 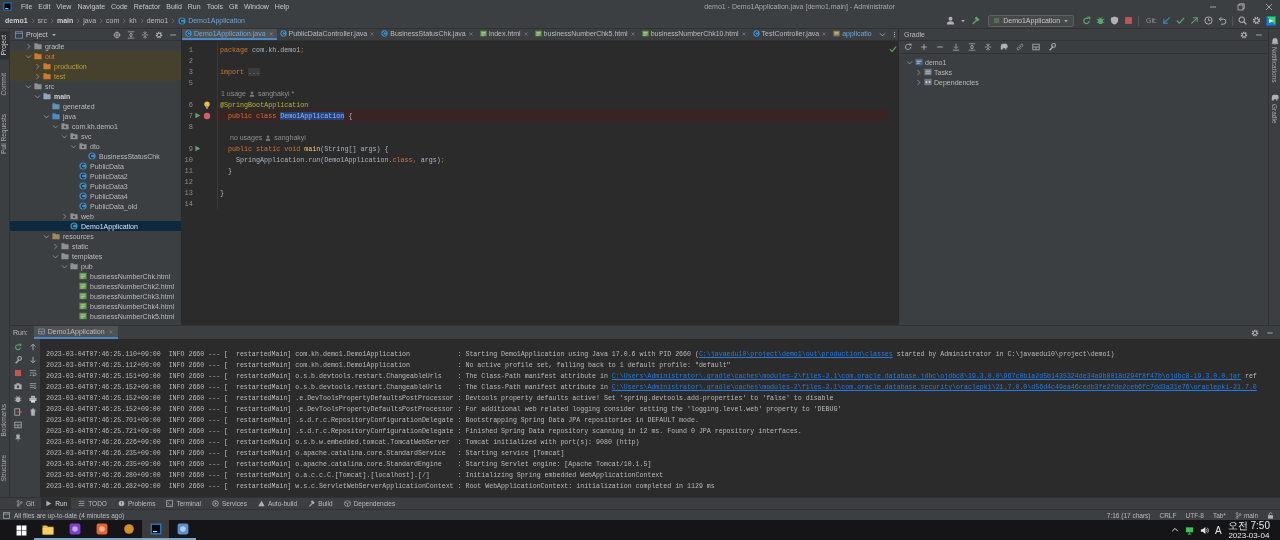 What do you see at coordinates (206, 104) in the screenshot?
I see `bulb-icon` at bounding box center [206, 104].